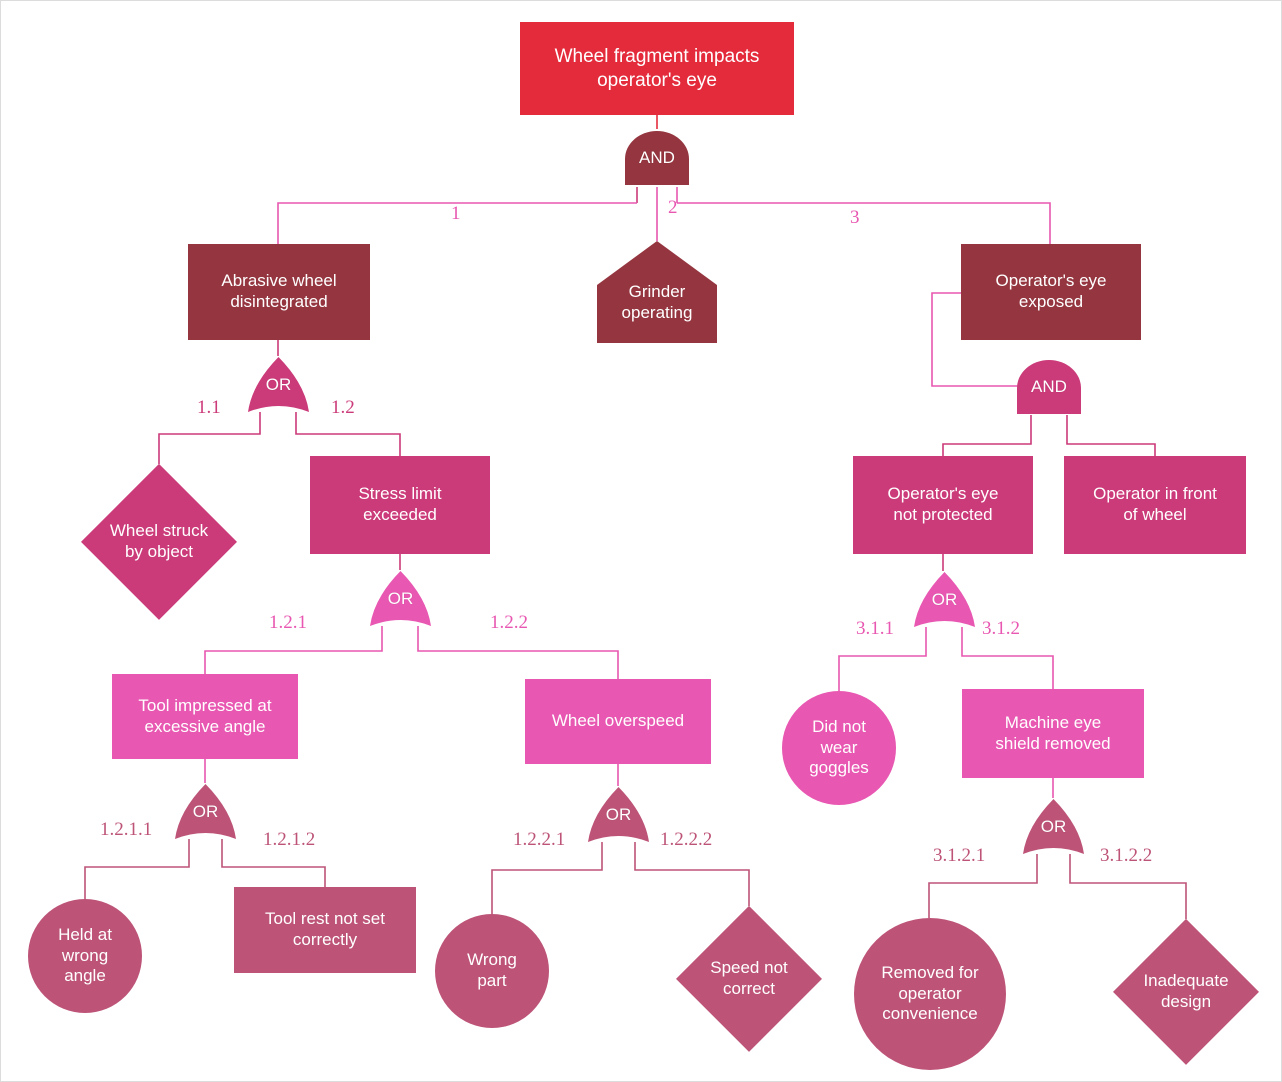 The height and width of the screenshot is (1082, 1282). I want to click on node-label: Grinder operating, so click(657, 302).